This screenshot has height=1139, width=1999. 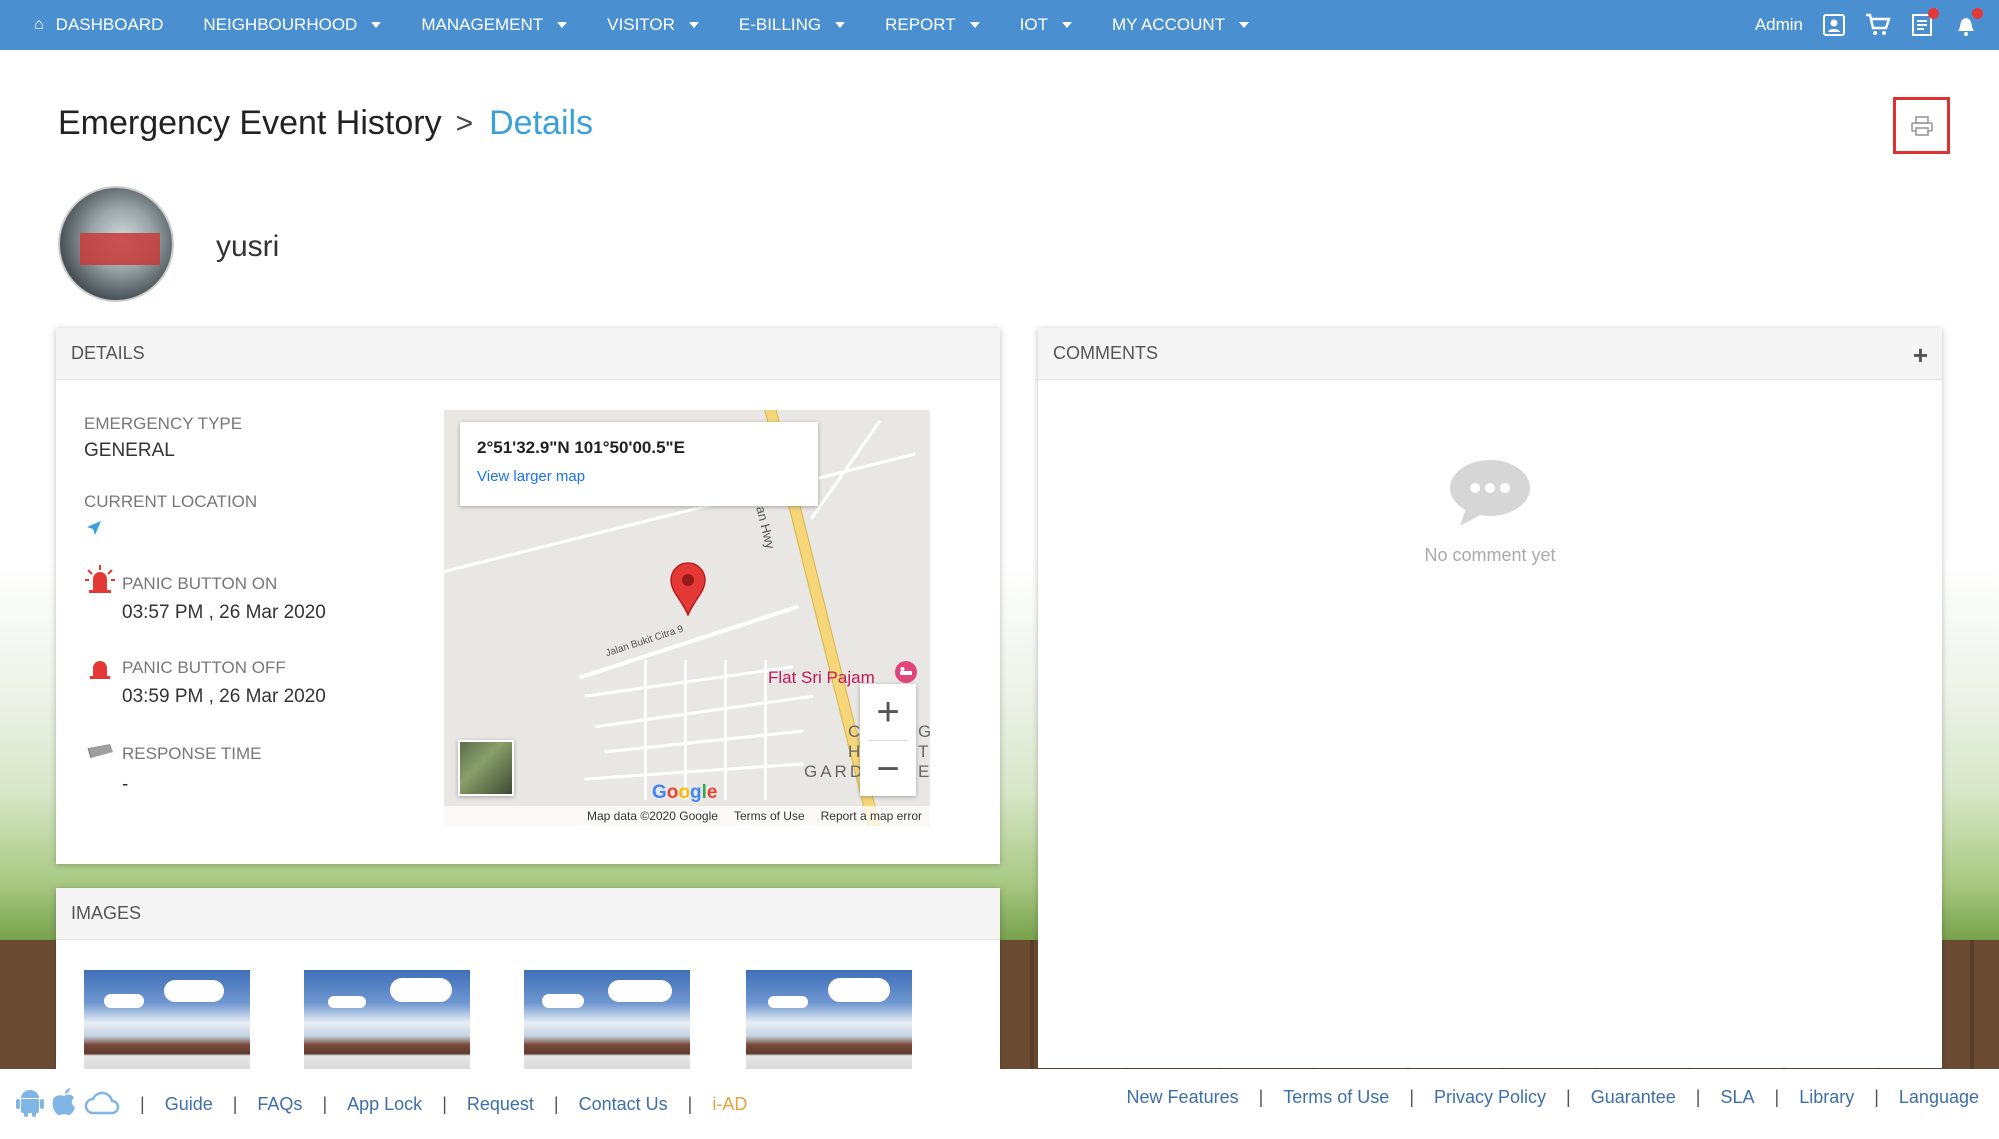 What do you see at coordinates (1920, 355) in the screenshot?
I see `add-comment-button: +` at bounding box center [1920, 355].